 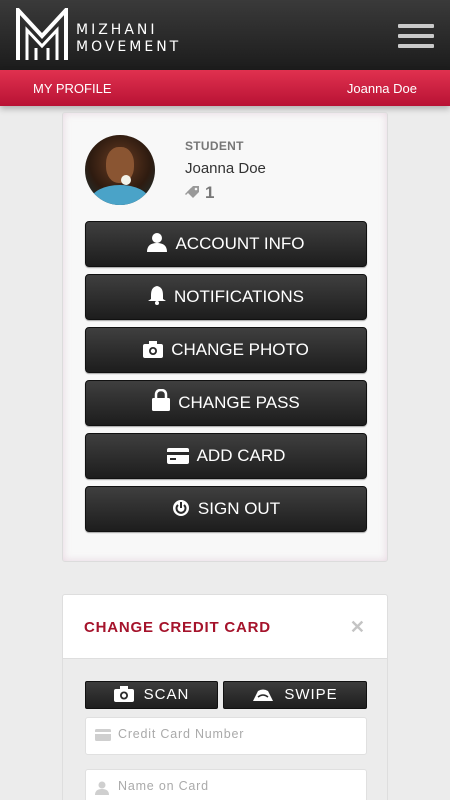 I want to click on card-number-field, so click(x=226, y=736).